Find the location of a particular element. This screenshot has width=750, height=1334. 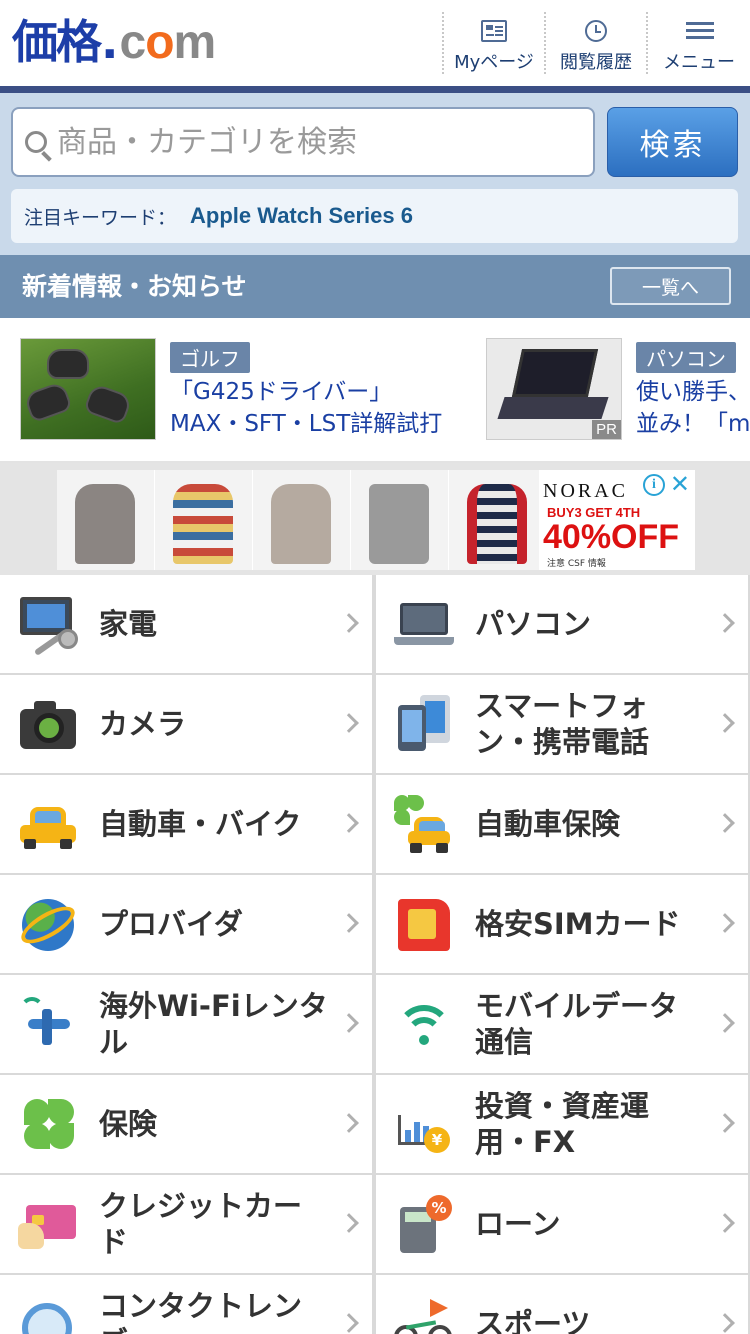

clock-icon is located at coordinates (596, 31).